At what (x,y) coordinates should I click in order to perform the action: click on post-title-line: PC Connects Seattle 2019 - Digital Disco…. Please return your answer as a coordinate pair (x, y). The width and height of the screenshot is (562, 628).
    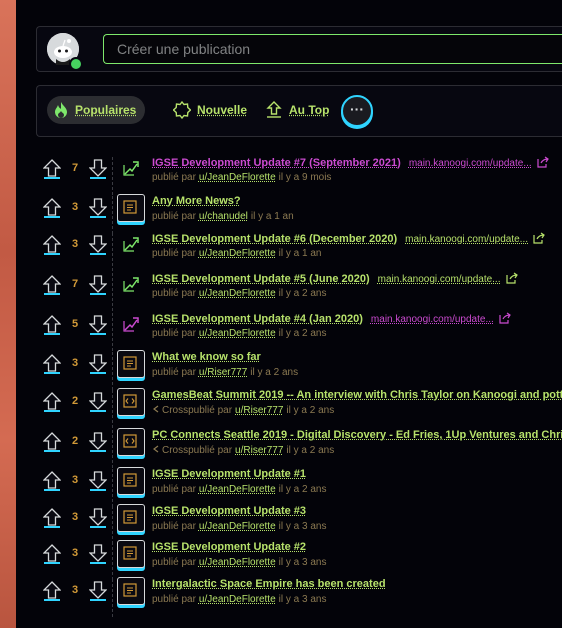
    Looking at the image, I should click on (357, 435).